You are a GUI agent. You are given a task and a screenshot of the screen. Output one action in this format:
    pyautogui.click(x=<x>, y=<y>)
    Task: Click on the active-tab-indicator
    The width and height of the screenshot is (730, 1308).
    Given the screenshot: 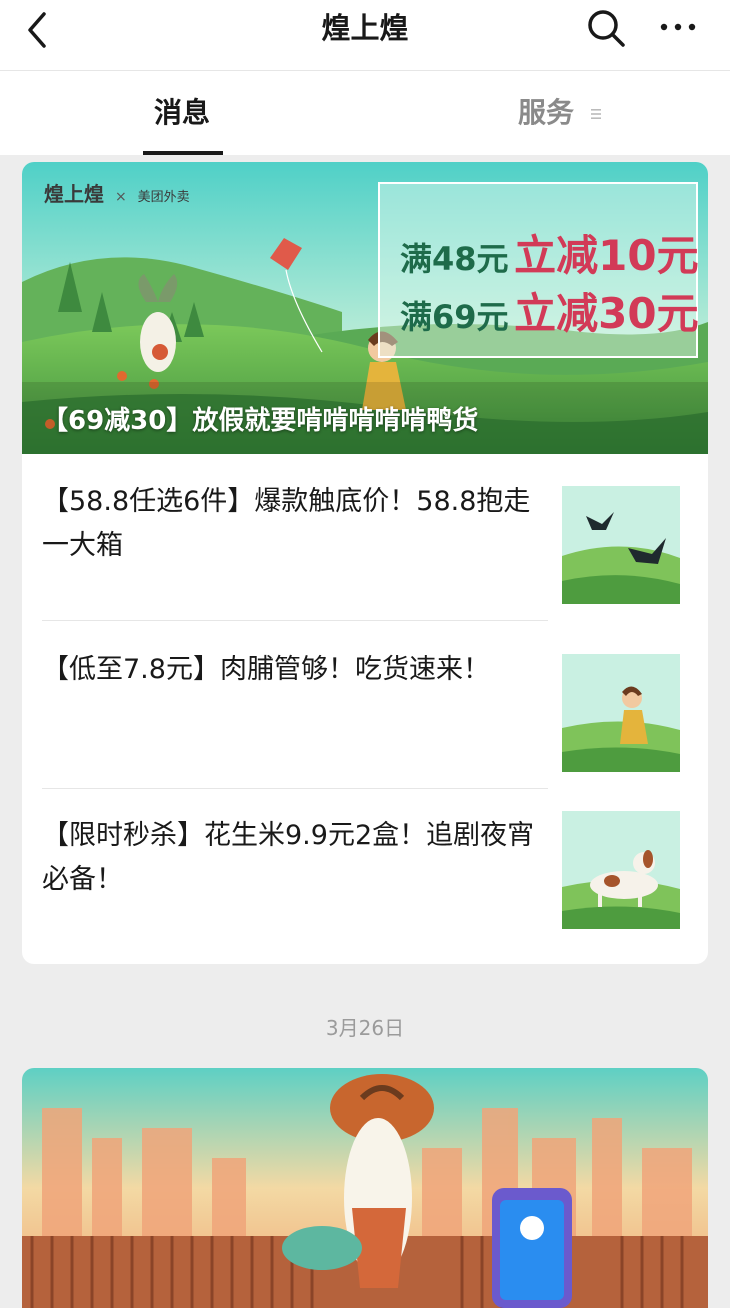 What is the action you would take?
    pyautogui.click(x=183, y=153)
    